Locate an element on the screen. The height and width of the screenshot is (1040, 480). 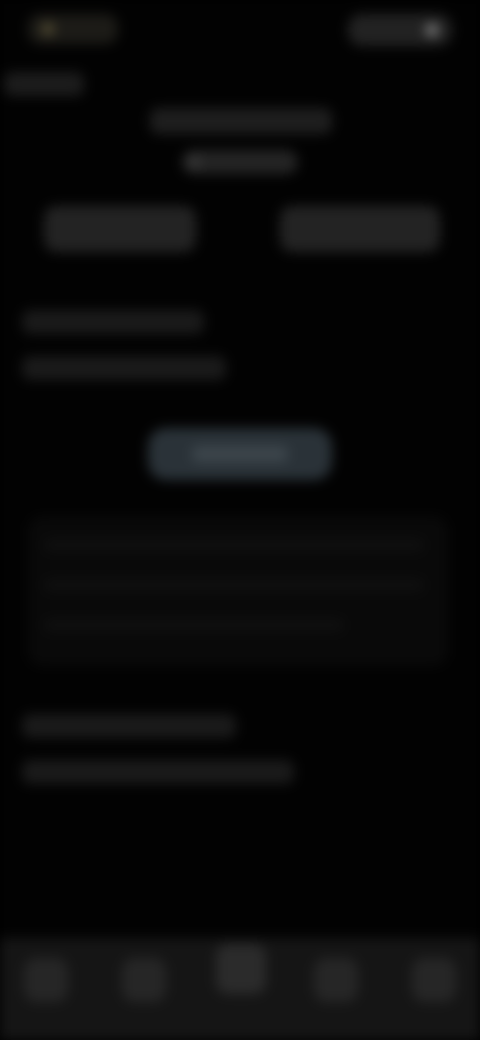
content-card is located at coordinates (238, 591).